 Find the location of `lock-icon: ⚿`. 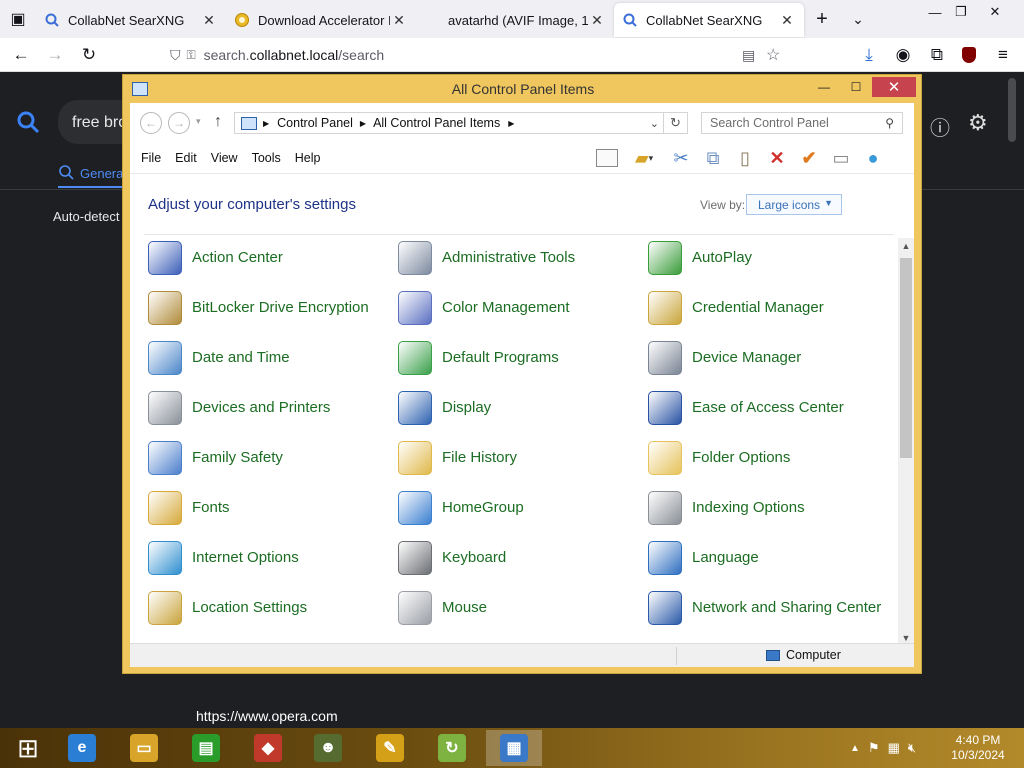

lock-icon: ⚿ is located at coordinates (191, 55).